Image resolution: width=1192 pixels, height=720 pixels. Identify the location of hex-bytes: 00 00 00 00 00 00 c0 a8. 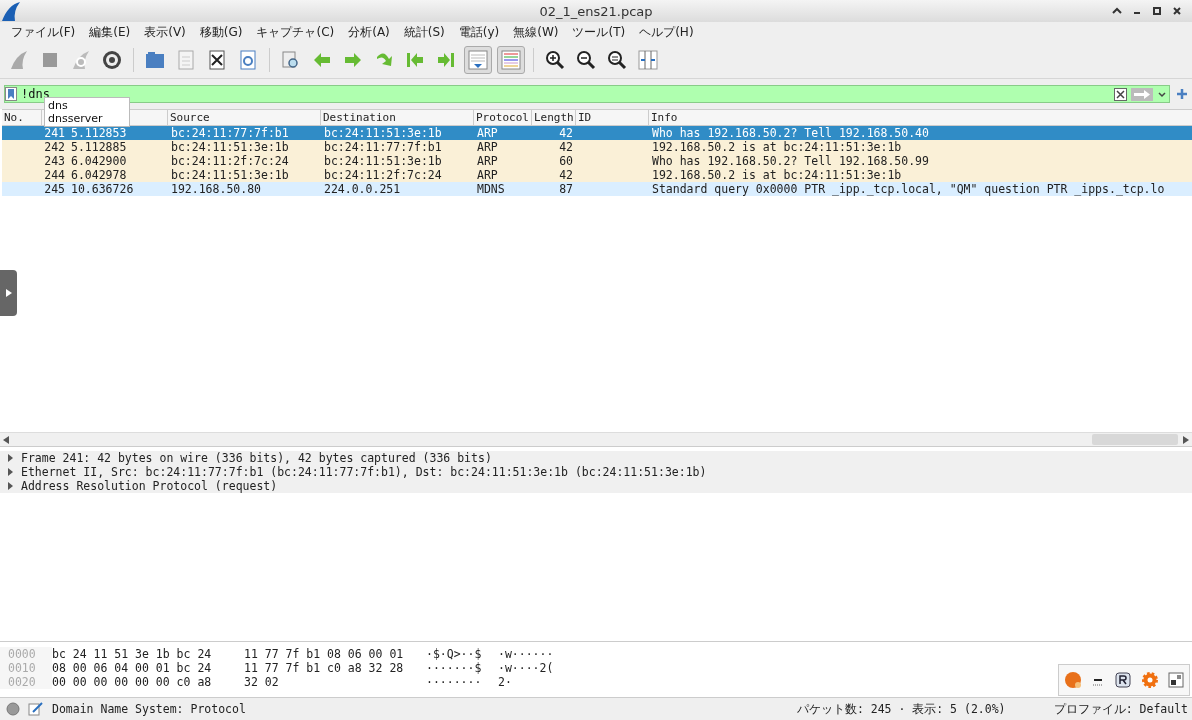
(132, 682).